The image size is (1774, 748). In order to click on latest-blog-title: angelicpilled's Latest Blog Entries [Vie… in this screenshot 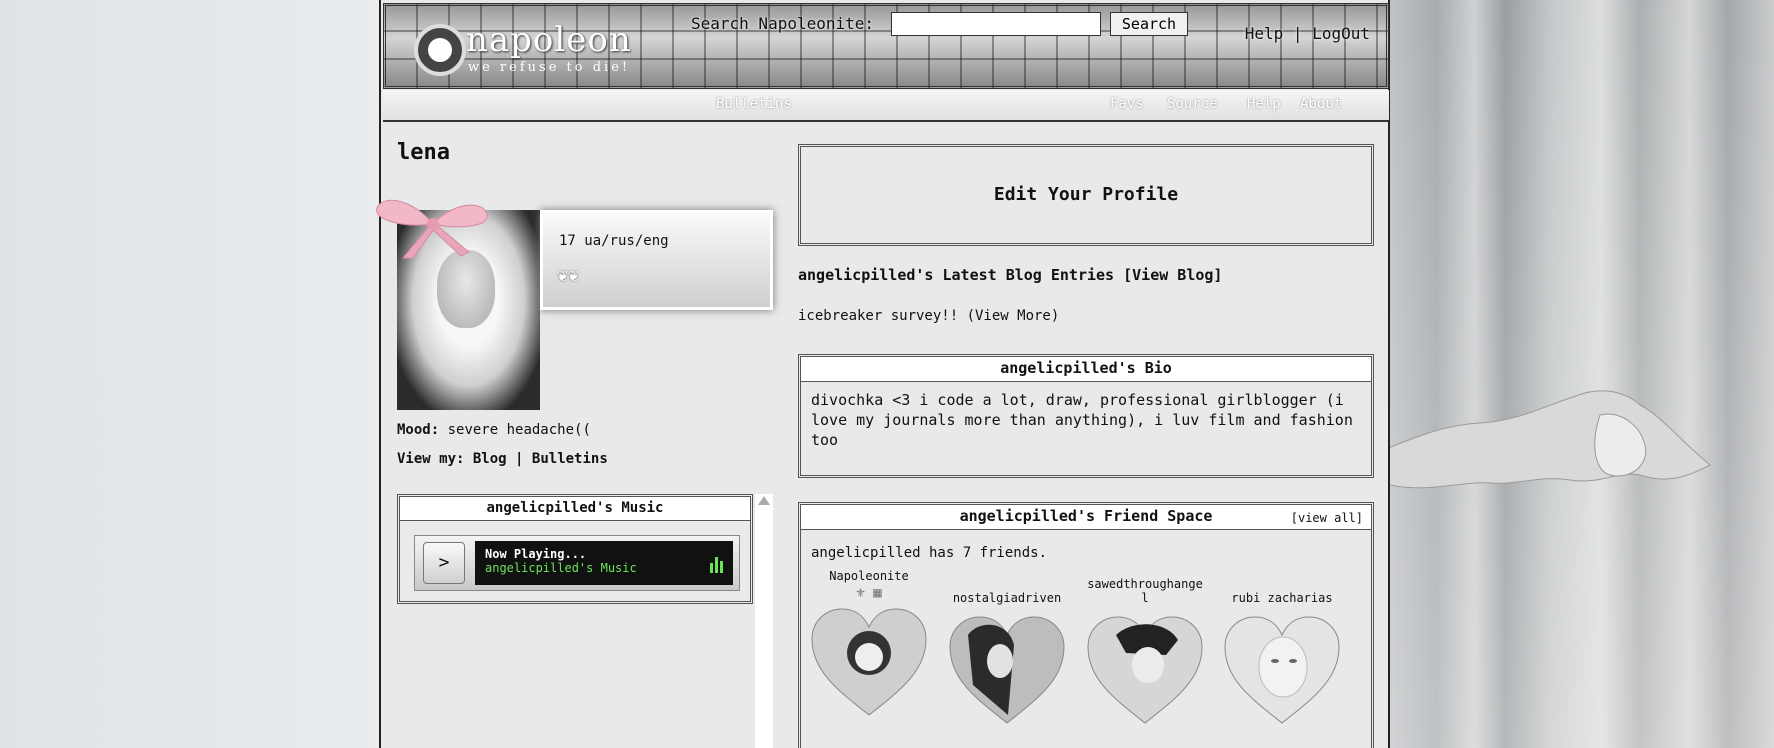, I will do `click(1010, 275)`.